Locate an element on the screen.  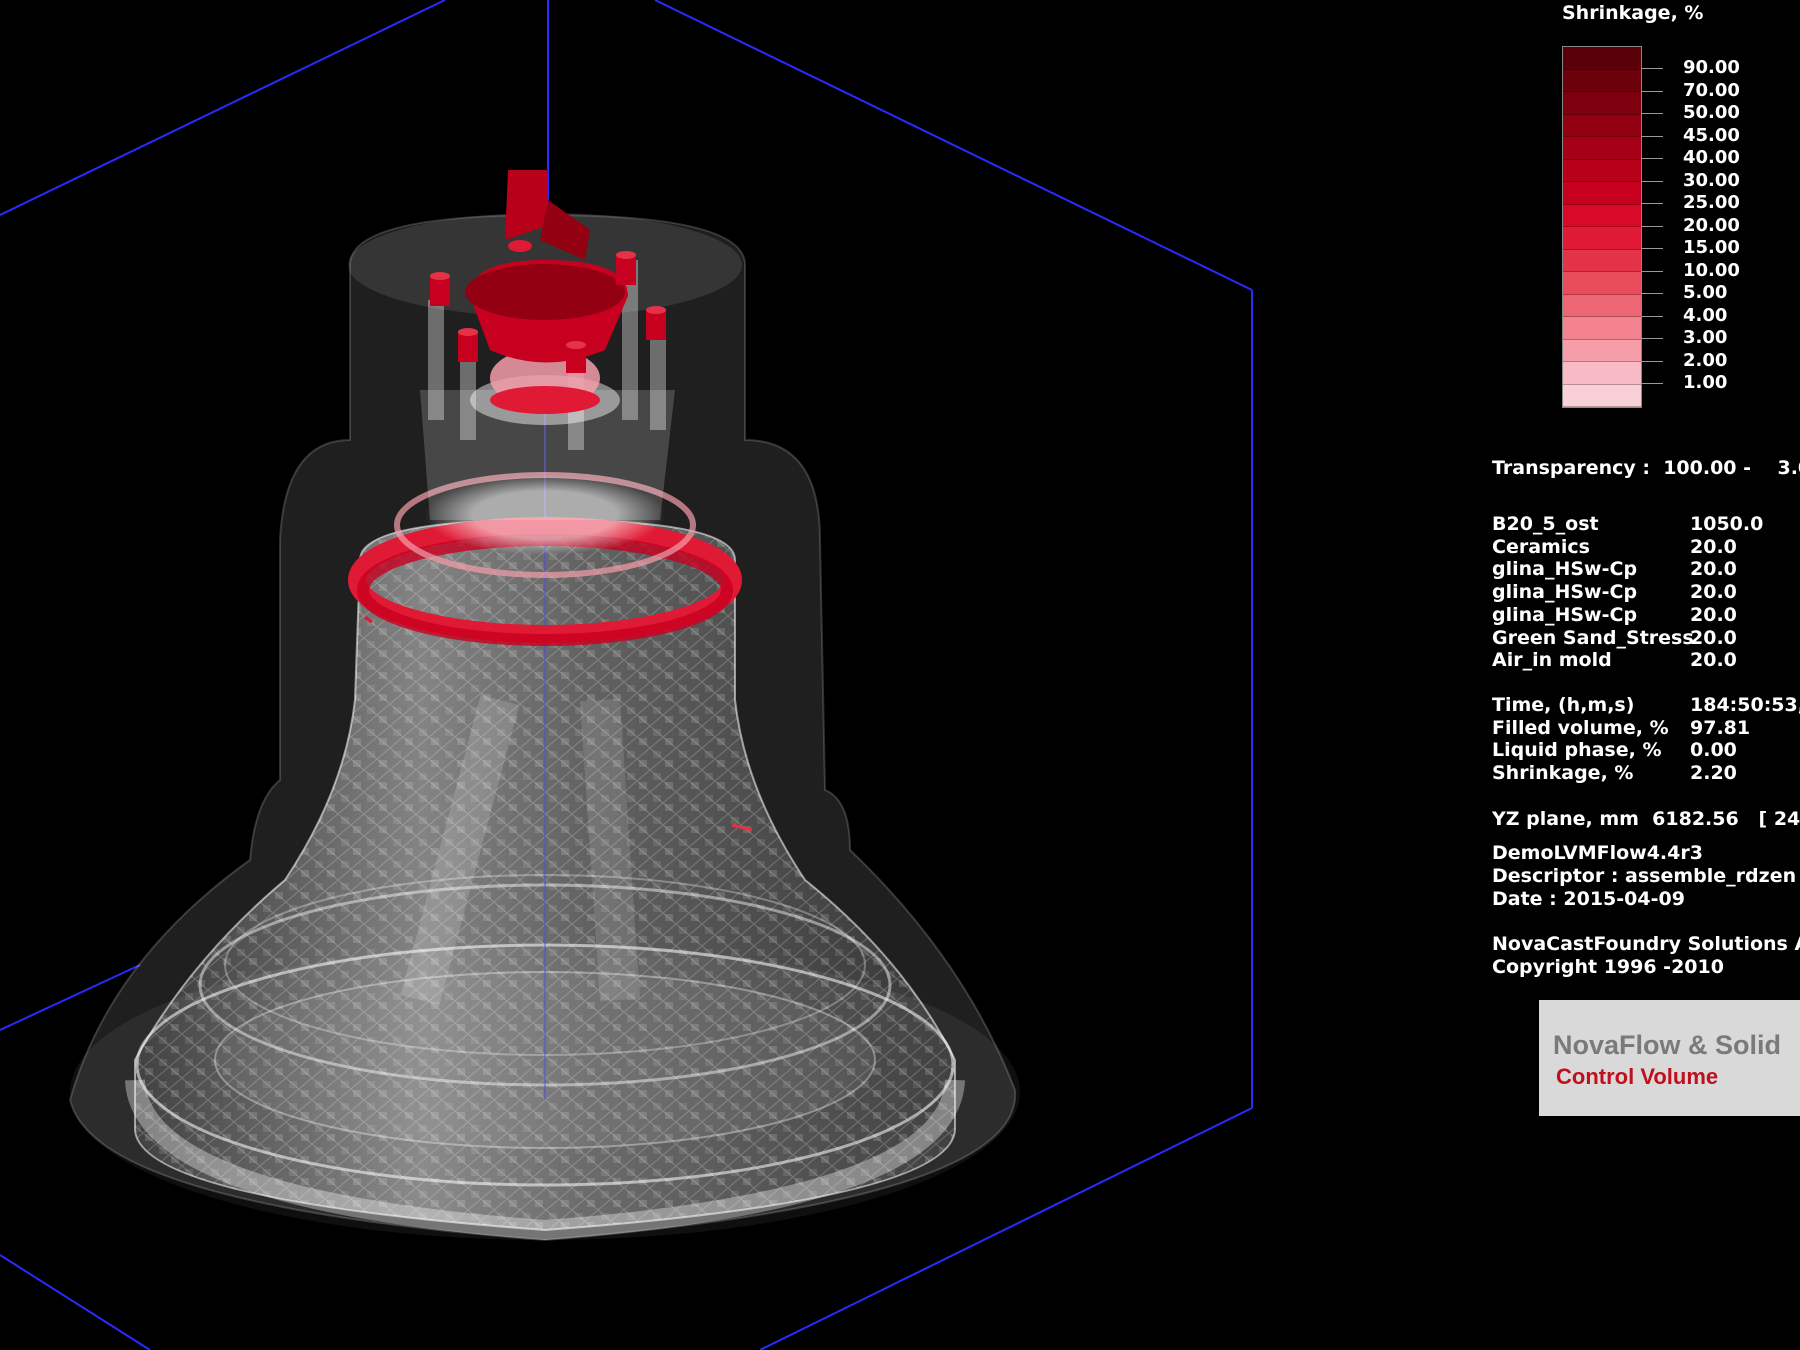
copyright: Copyright 1996 -2010 is located at coordinates (1608, 967).